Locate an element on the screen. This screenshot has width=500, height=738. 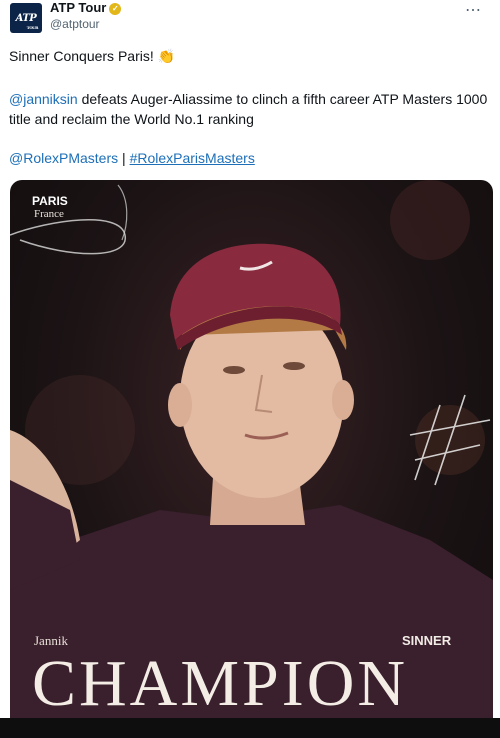
clapping-hands-icon: 👏 is located at coordinates (166, 56).